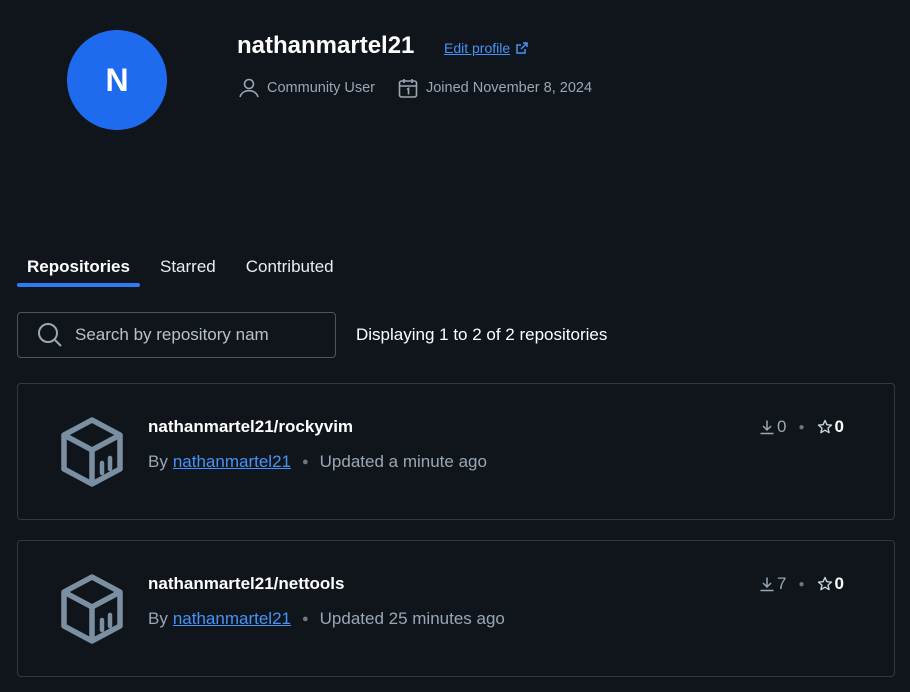  Describe the element at coordinates (408, 88) in the screenshot. I see `calendar-icon` at that location.